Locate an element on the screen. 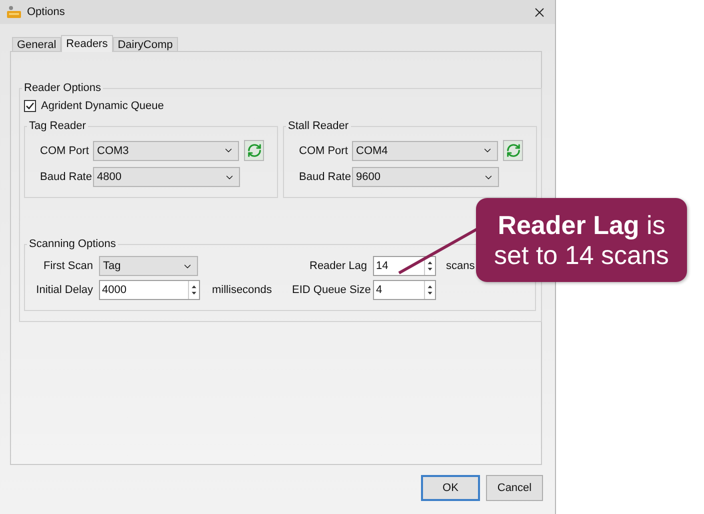  number-spinner: 4 is located at coordinates (404, 290).